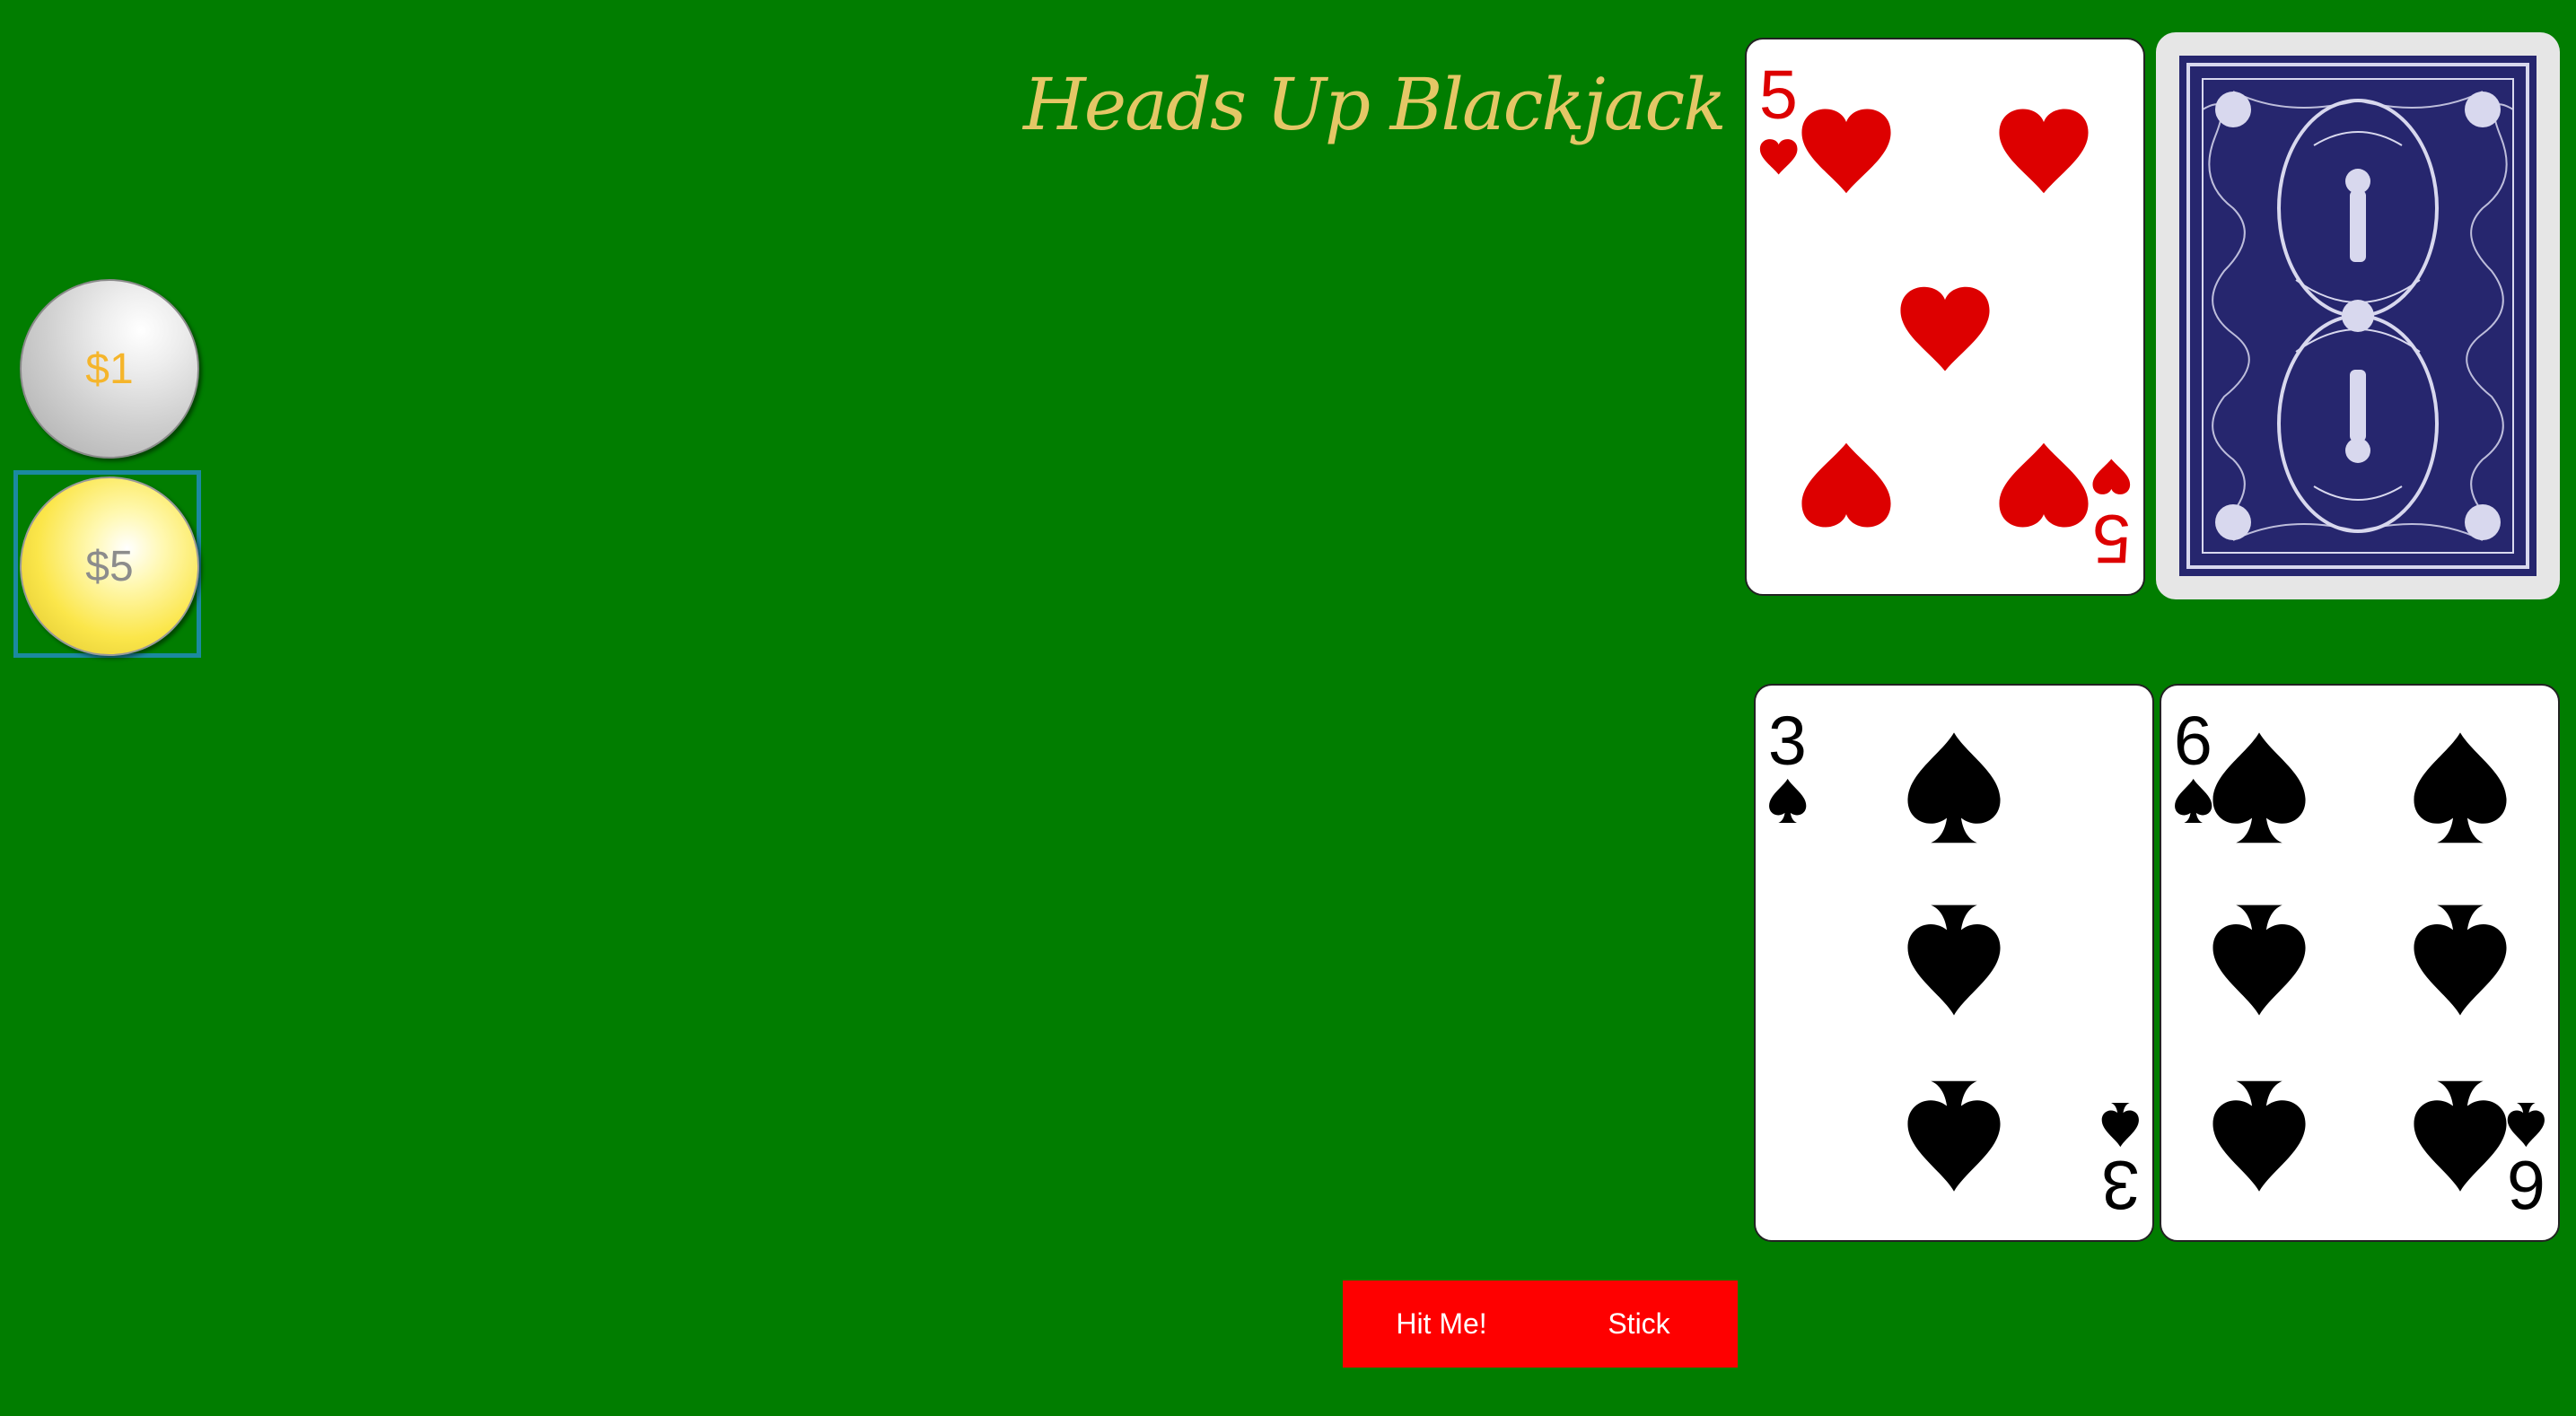  I want to click on chip-5-label: $5, so click(109, 566).